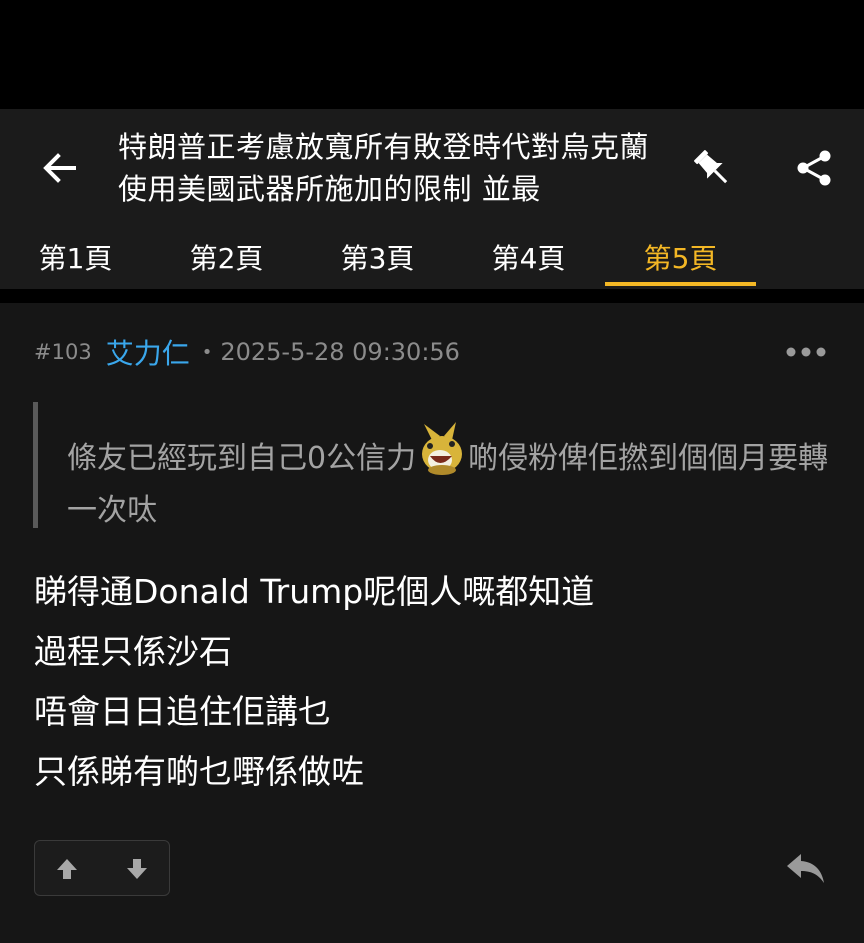 This screenshot has height=943, width=864. I want to click on share-icon, so click(814, 168).